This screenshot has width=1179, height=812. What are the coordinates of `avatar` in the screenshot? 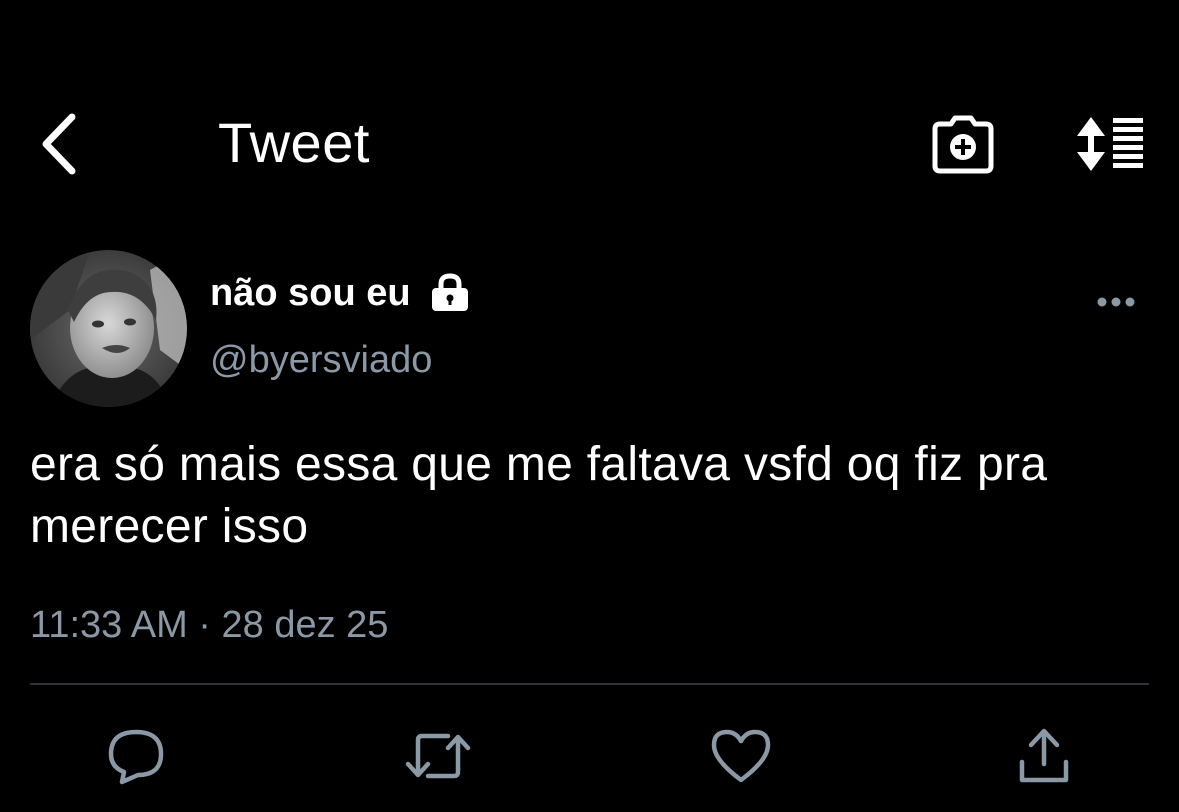 It's located at (108, 328).